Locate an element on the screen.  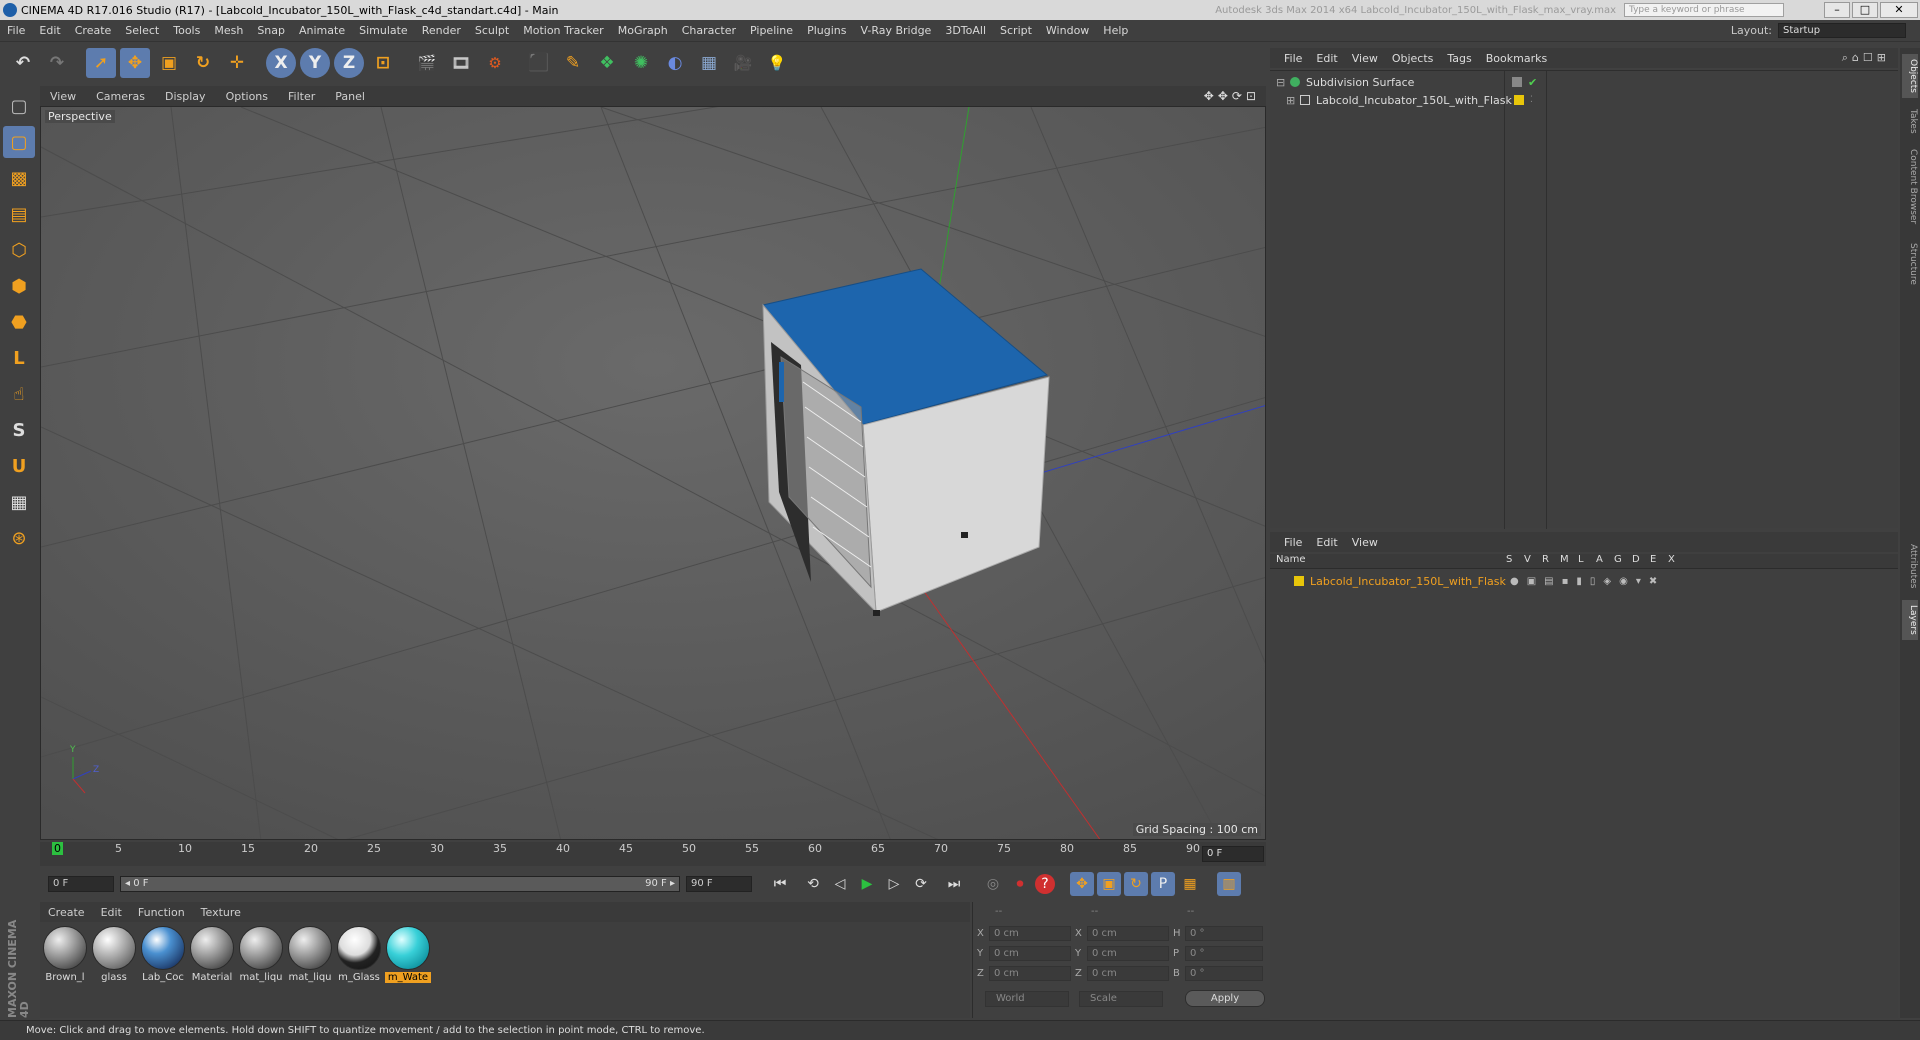
objects-menu-edit: Edit is located at coordinates (1326, 58).